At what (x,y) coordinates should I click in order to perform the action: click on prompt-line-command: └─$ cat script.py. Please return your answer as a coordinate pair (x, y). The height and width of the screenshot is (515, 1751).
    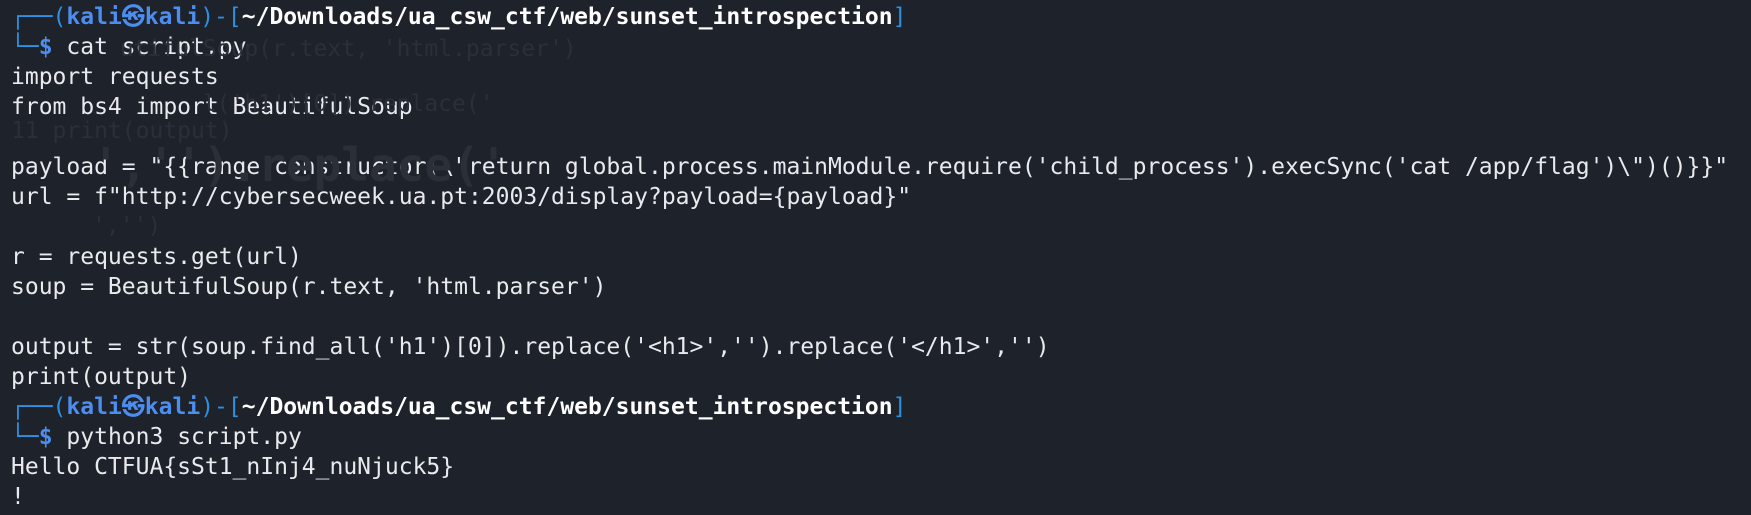
    Looking at the image, I should click on (875, 47).